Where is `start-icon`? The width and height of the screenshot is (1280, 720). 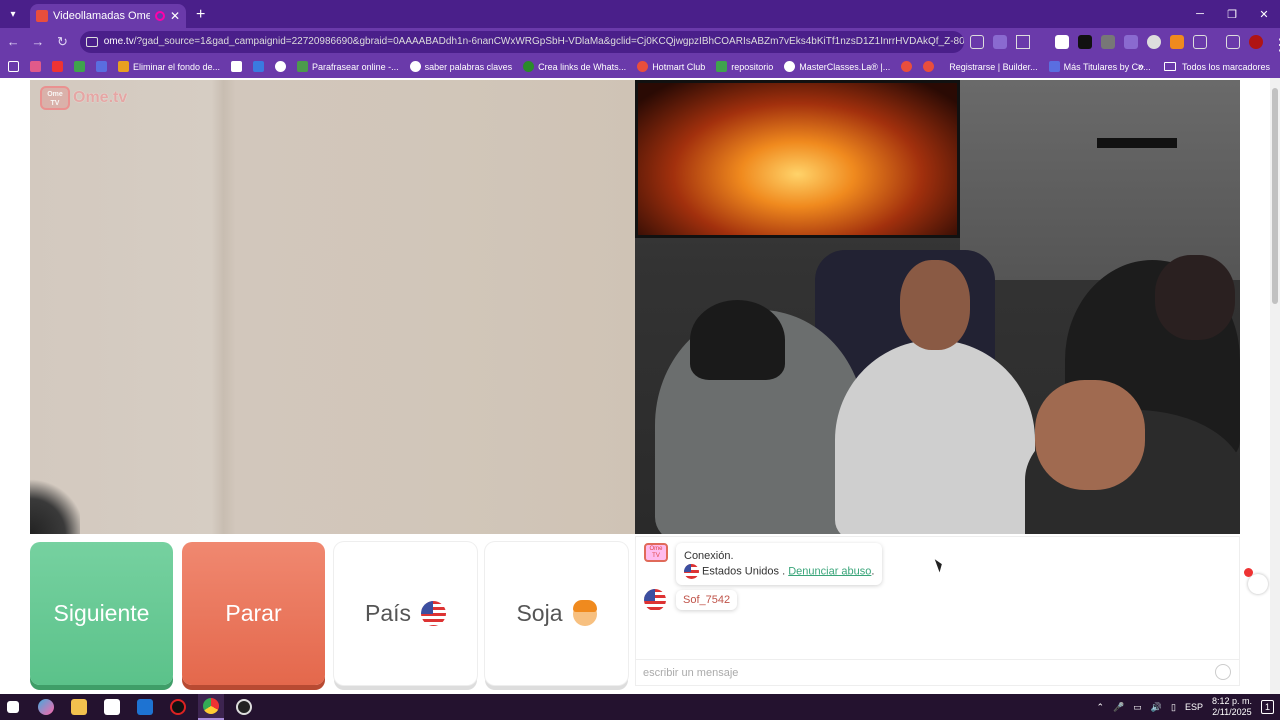
start-icon is located at coordinates (13, 707).